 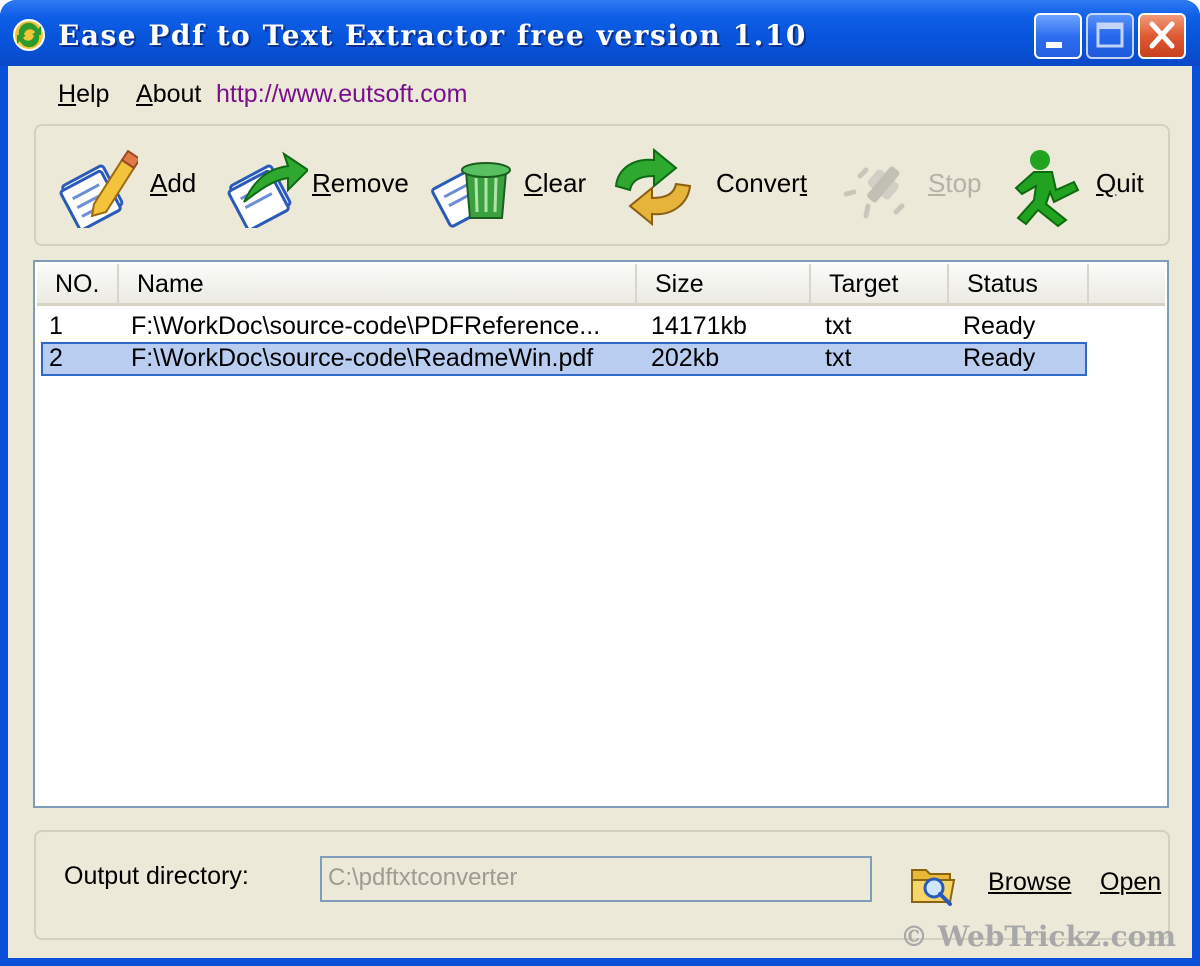 I want to click on output-directory-label: Output directory:, so click(x=156, y=876).